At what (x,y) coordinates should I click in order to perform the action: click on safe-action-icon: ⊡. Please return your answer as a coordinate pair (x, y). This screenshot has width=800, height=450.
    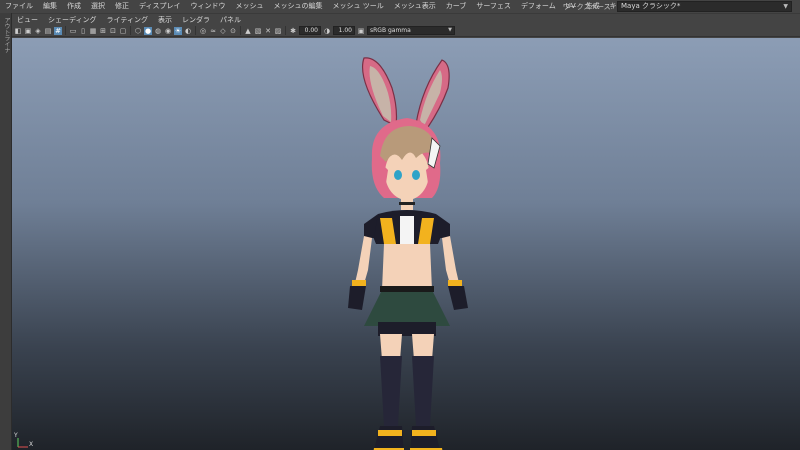
    Looking at the image, I should click on (113, 31).